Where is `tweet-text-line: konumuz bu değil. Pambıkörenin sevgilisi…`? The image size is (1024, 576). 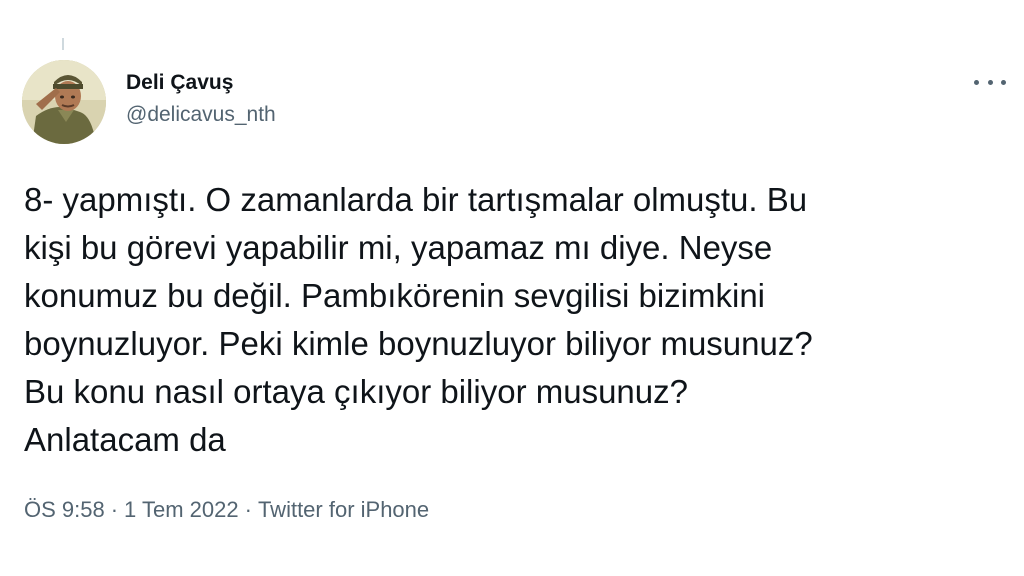
tweet-text-line: konumuz bu değil. Pambıkörenin sevgilisi… is located at coordinates (395, 295).